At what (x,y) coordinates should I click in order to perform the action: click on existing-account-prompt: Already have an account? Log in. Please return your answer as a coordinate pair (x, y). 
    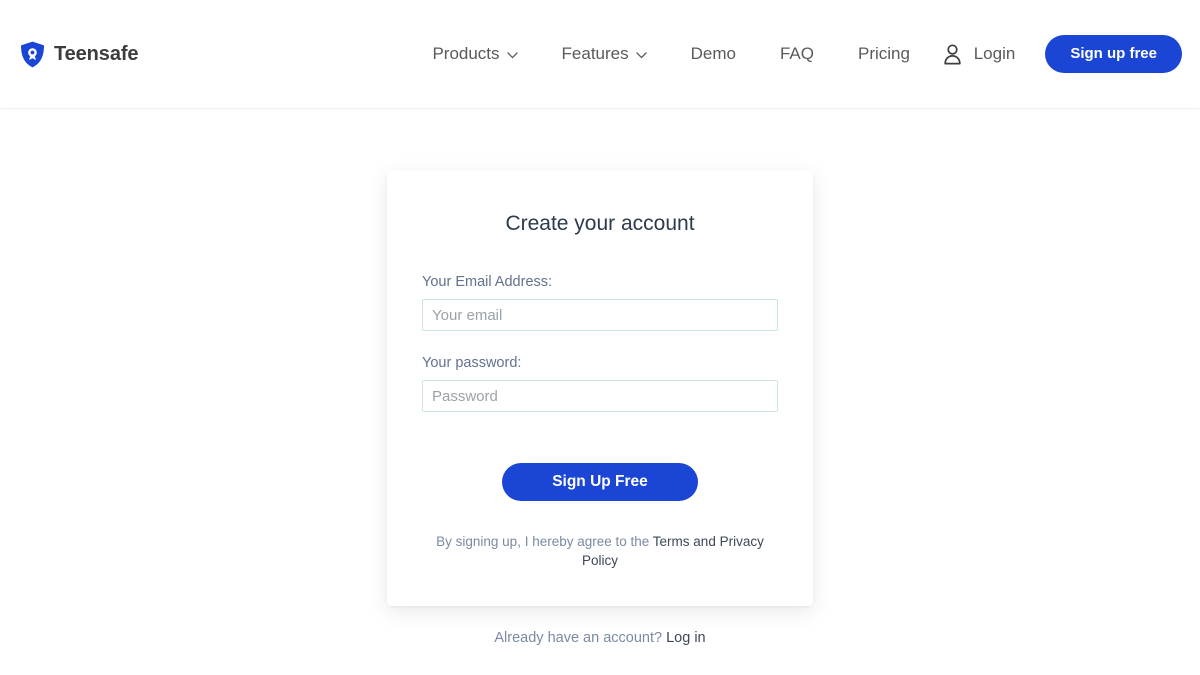
    Looking at the image, I should click on (599, 638).